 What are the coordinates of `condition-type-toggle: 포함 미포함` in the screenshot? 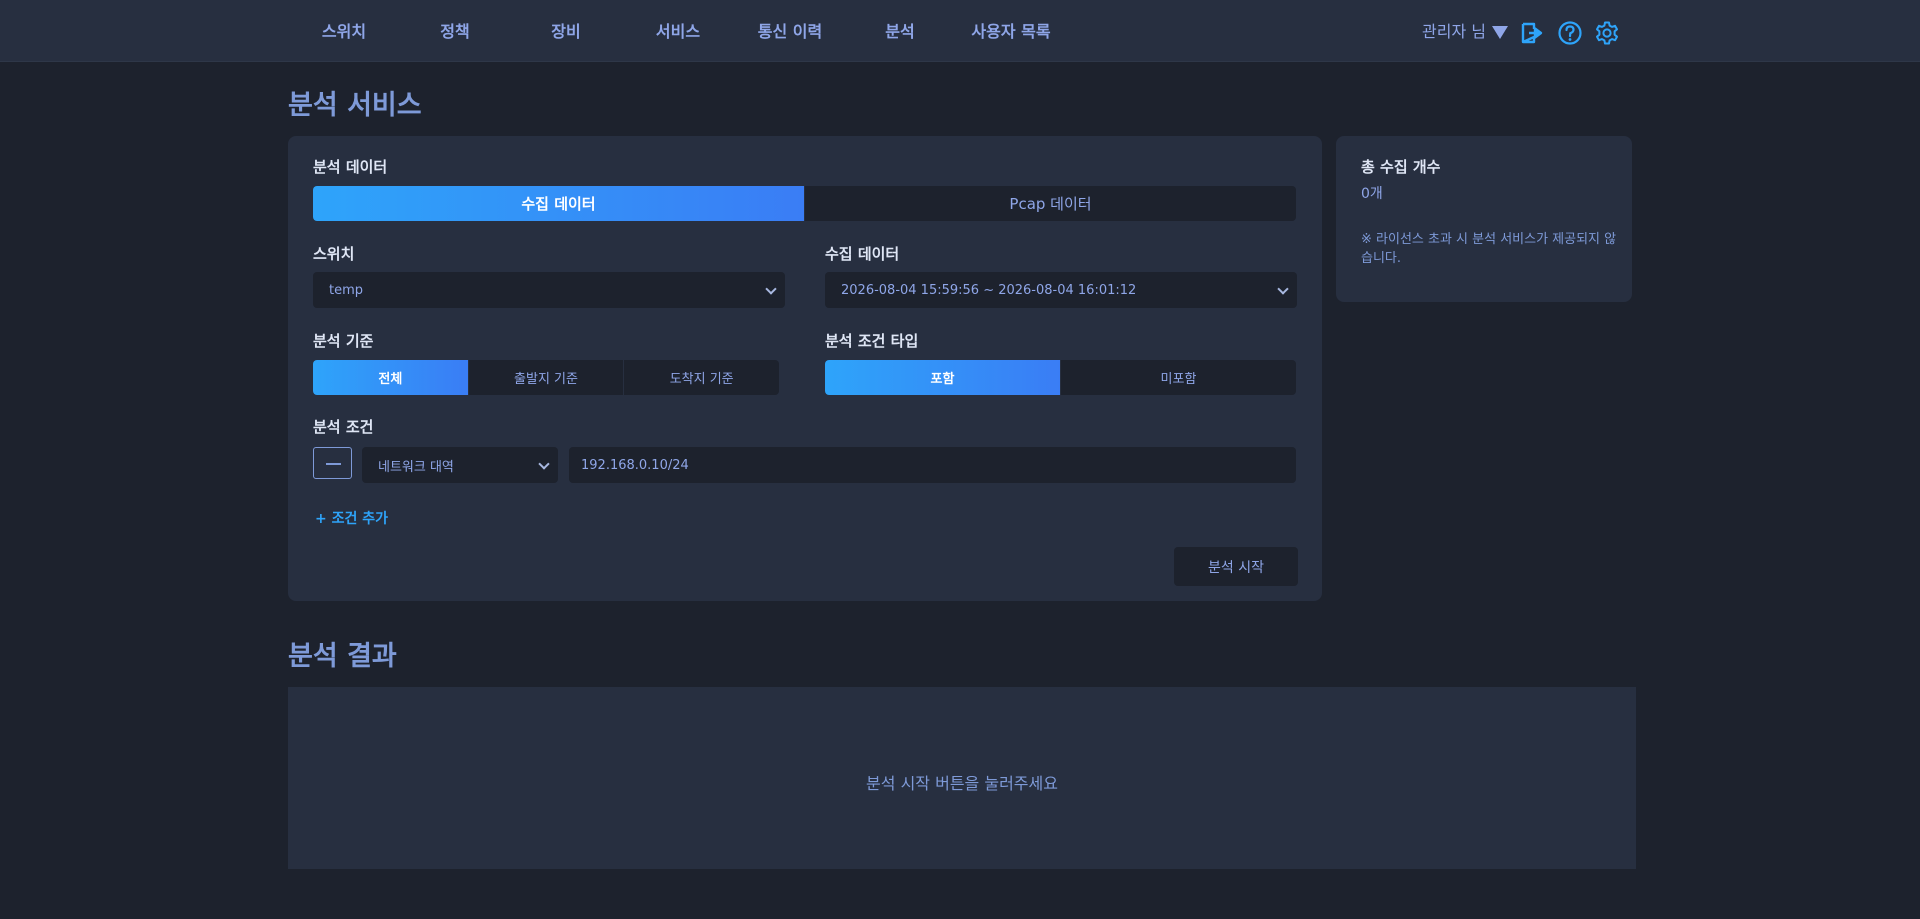 It's located at (1060, 377).